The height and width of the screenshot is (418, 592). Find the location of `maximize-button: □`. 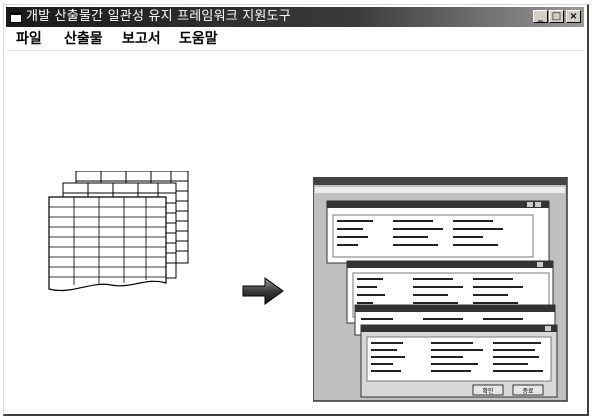

maximize-button: □ is located at coordinates (556, 16).